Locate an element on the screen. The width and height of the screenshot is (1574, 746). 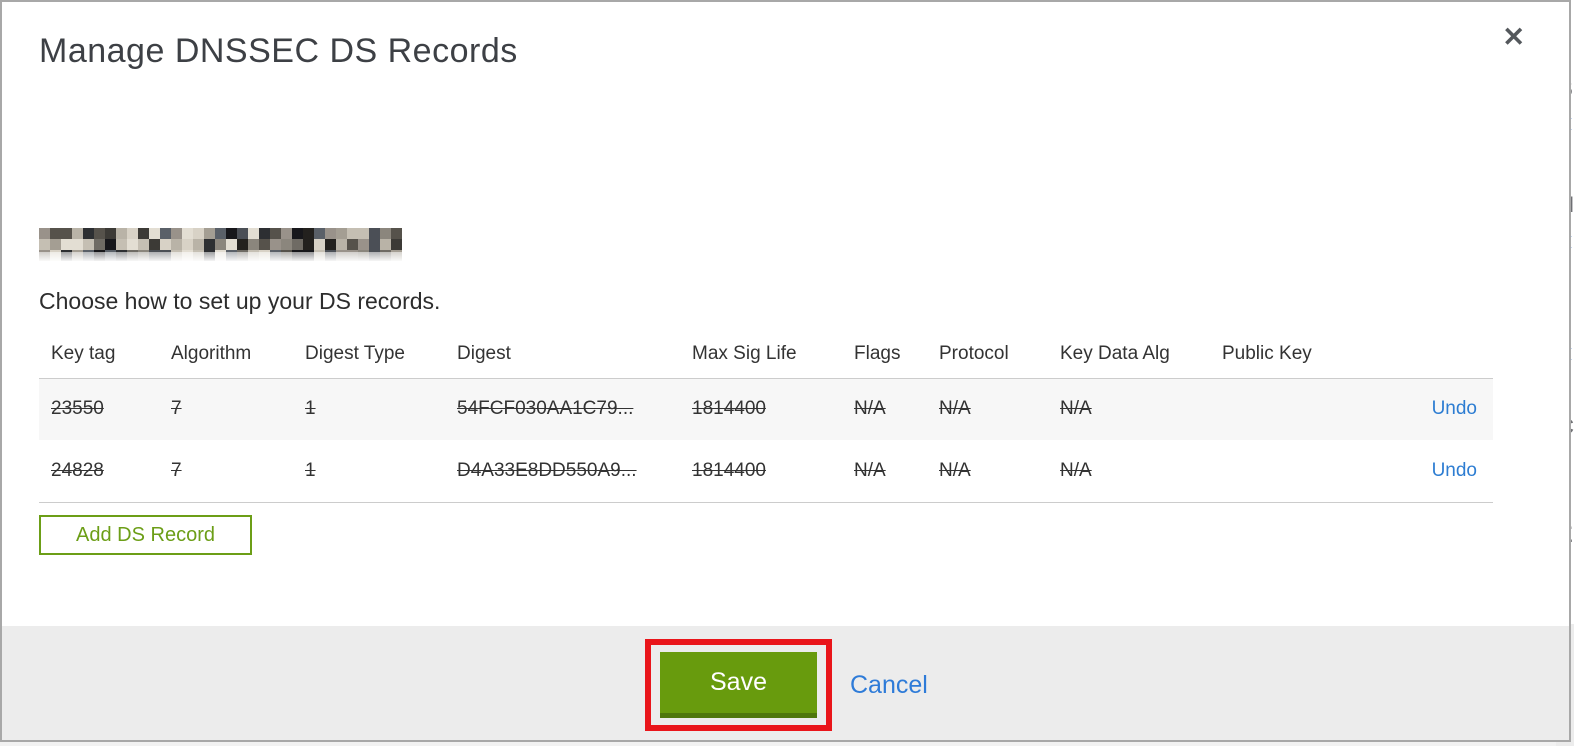
column-header-max-sig-life: Max Sig Life is located at coordinates (744, 353).